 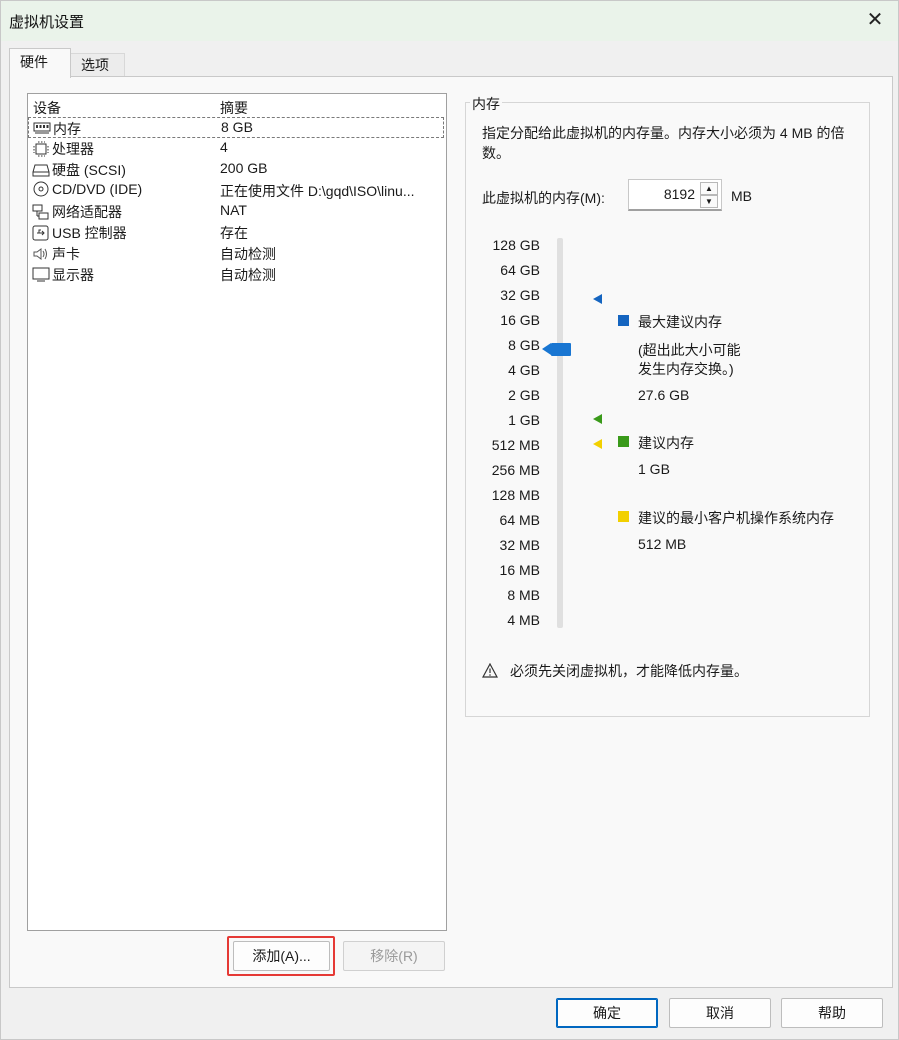 I want to click on memory-scale-label: 512 MB, so click(x=515, y=445).